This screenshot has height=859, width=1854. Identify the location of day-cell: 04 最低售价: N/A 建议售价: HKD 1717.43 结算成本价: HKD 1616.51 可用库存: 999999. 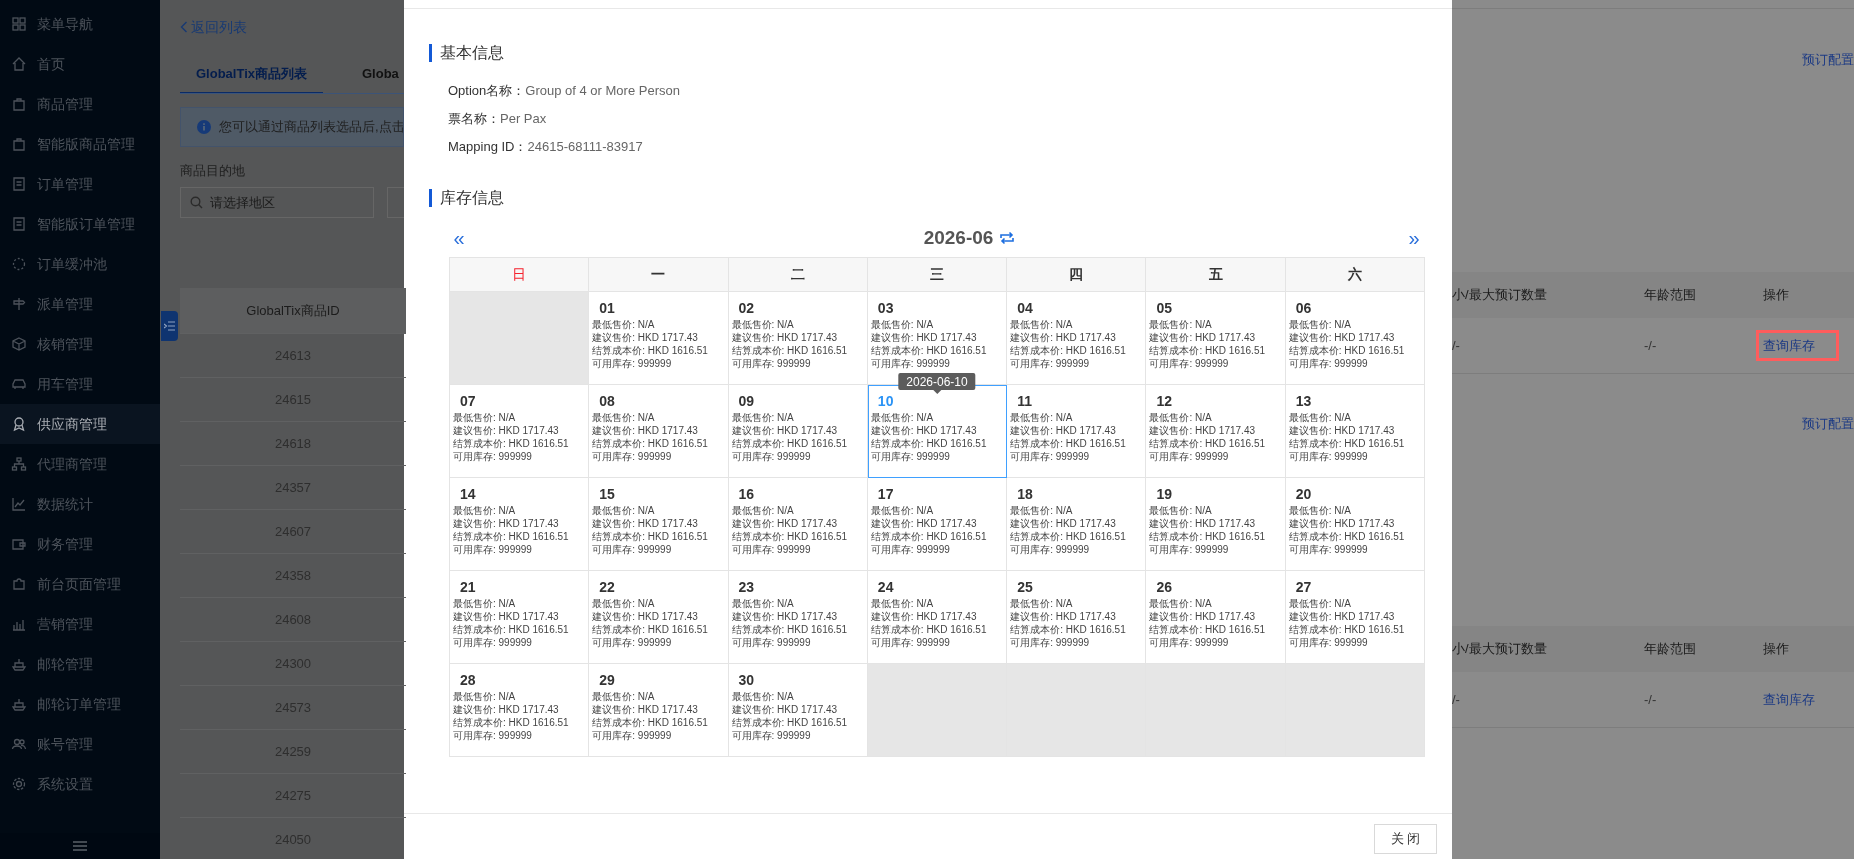
(1077, 338).